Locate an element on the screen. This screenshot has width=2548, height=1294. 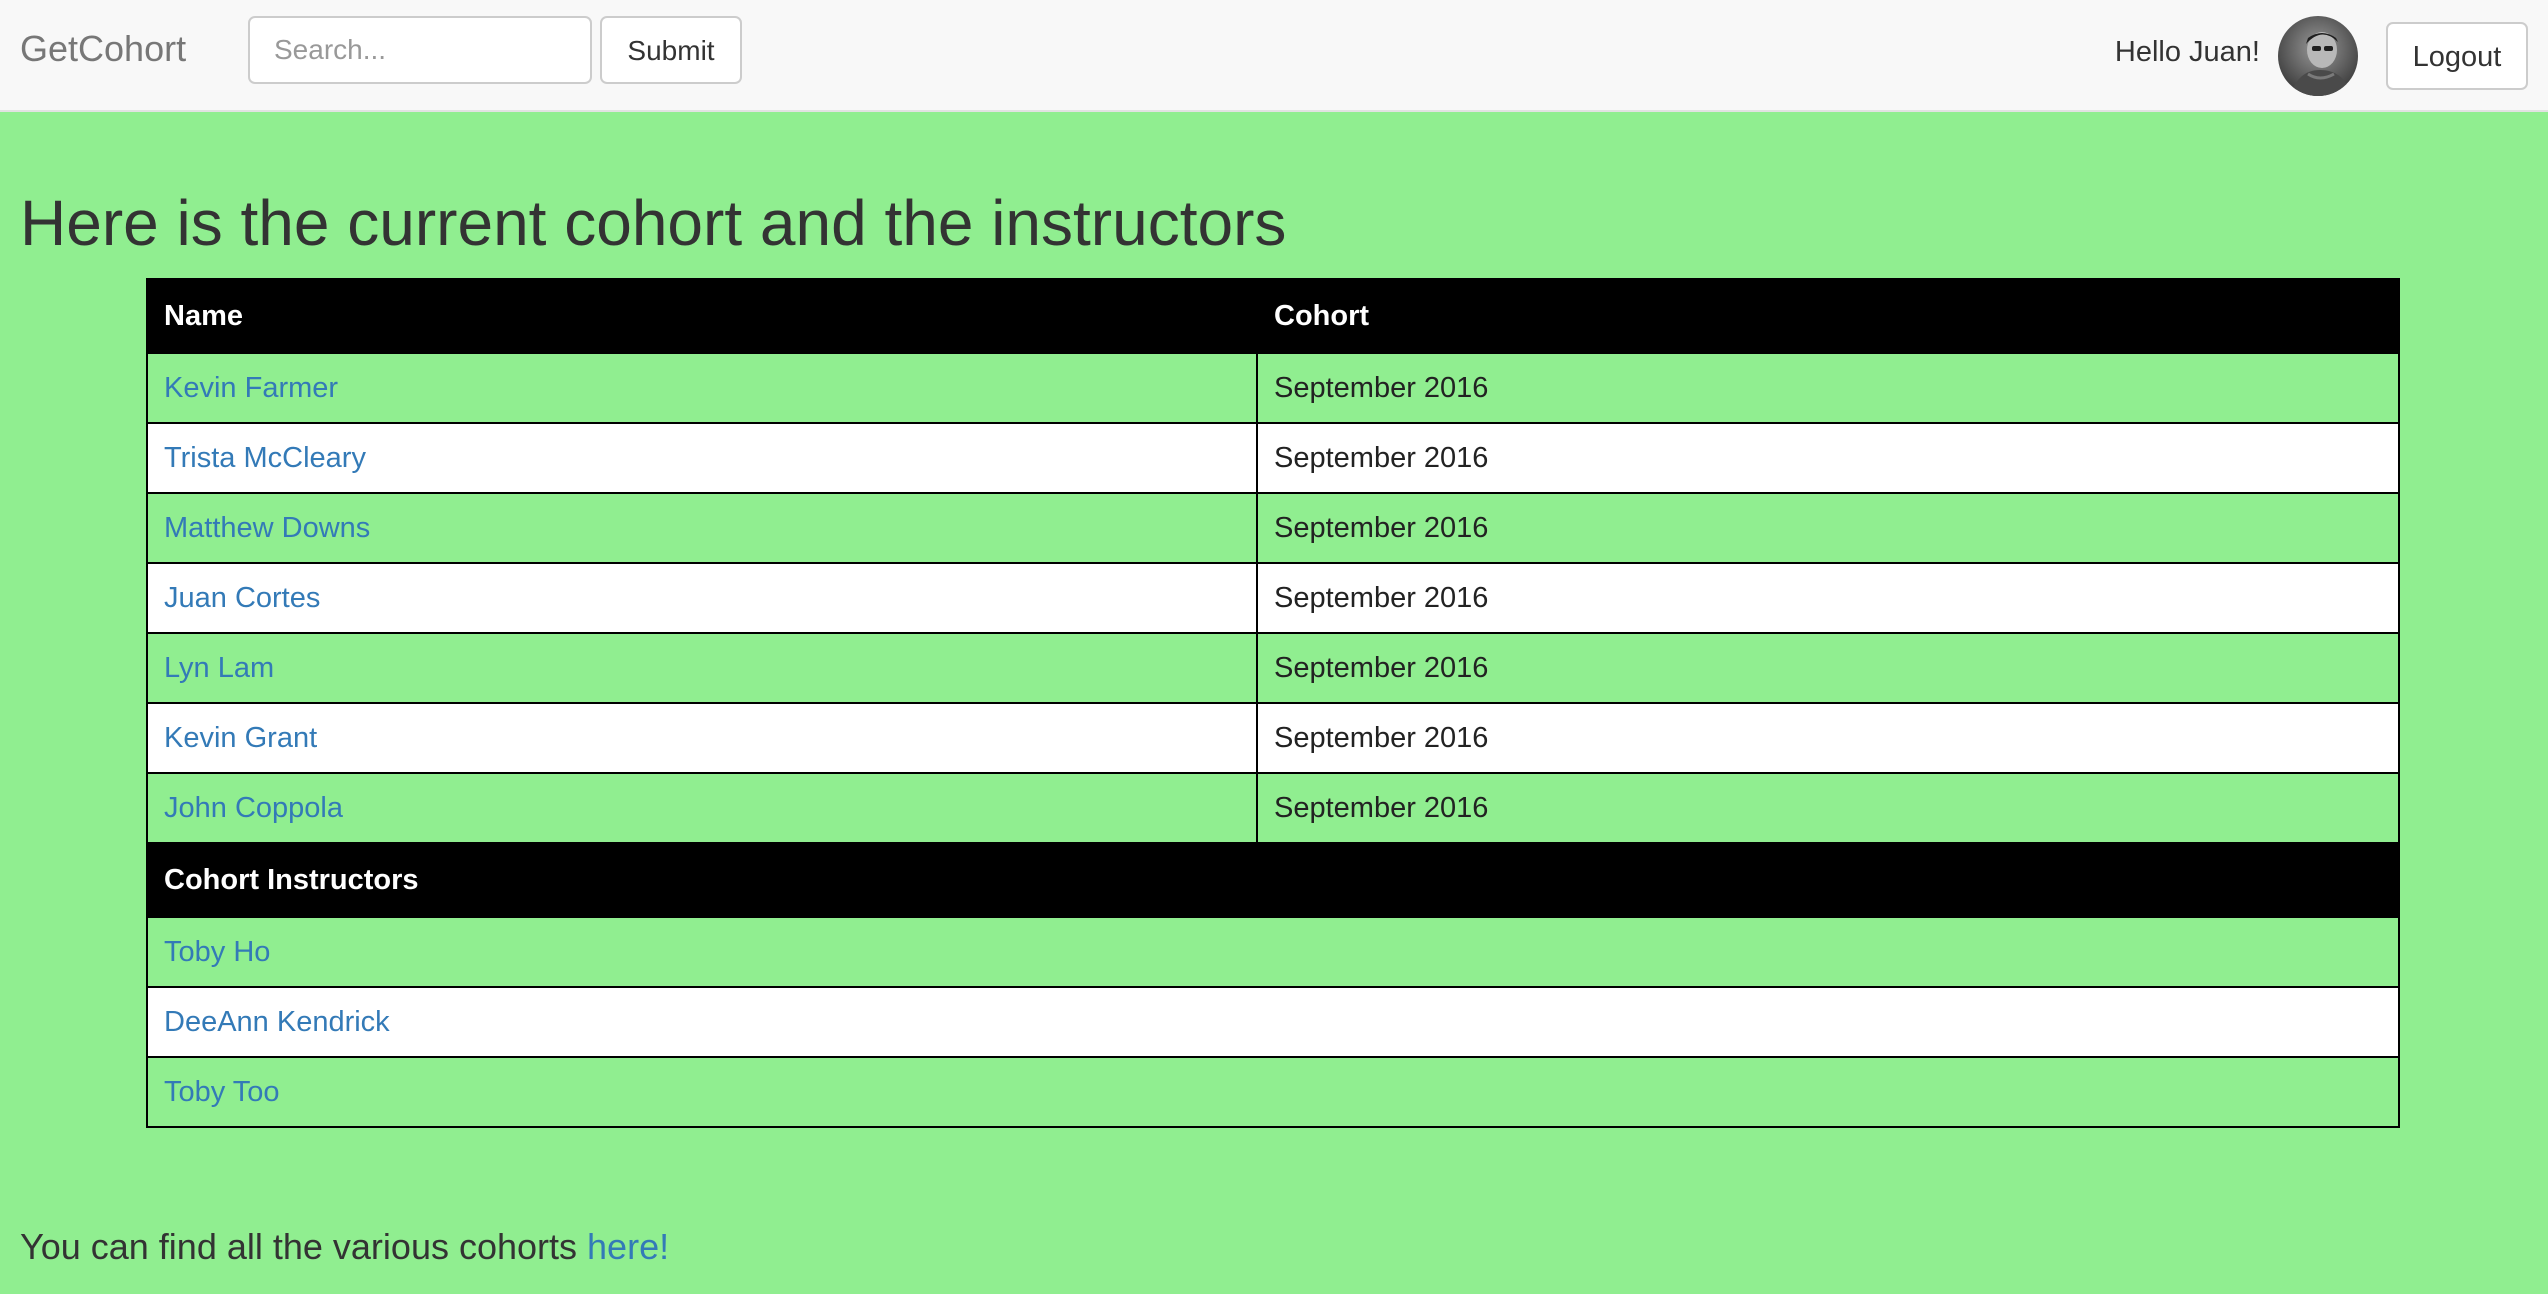
navbar: GetCohort Submit Hello Juan! Logout is located at coordinates (1274, 56).